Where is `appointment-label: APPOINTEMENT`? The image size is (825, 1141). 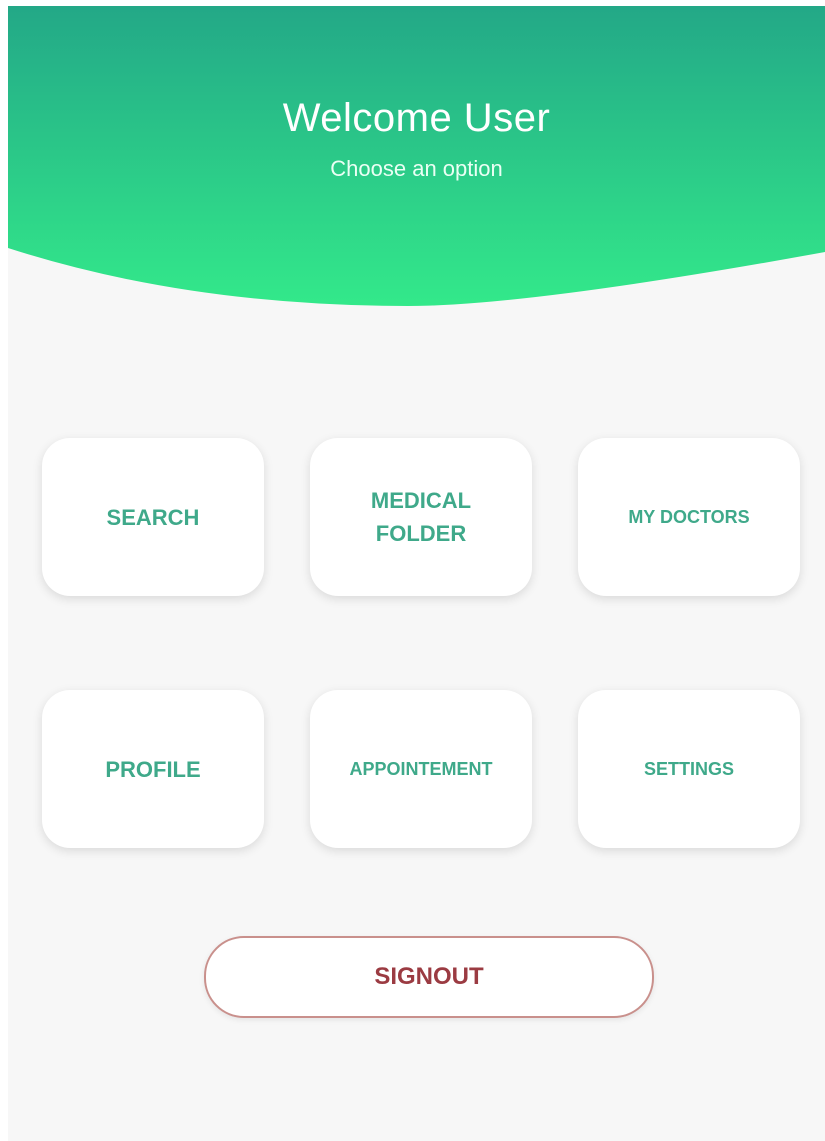
appointment-label: APPOINTEMENT is located at coordinates (421, 768).